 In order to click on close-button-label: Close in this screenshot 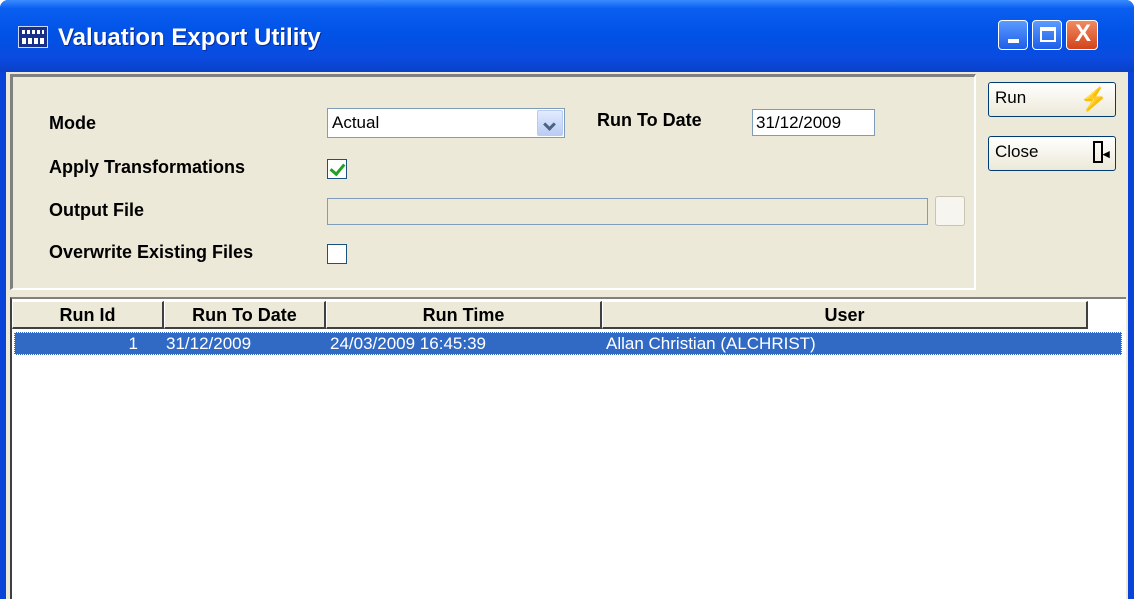, I will do `click(1017, 151)`.